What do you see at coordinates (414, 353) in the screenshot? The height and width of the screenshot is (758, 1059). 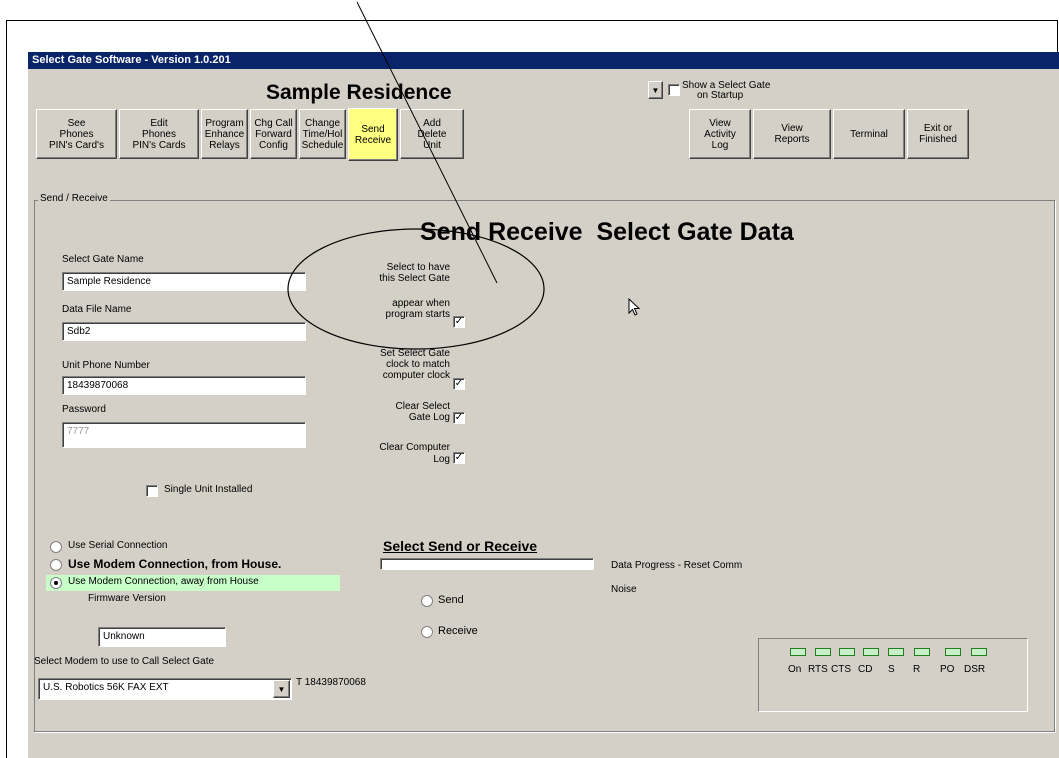 I see `option-clock-line1: Set Select Gate` at bounding box center [414, 353].